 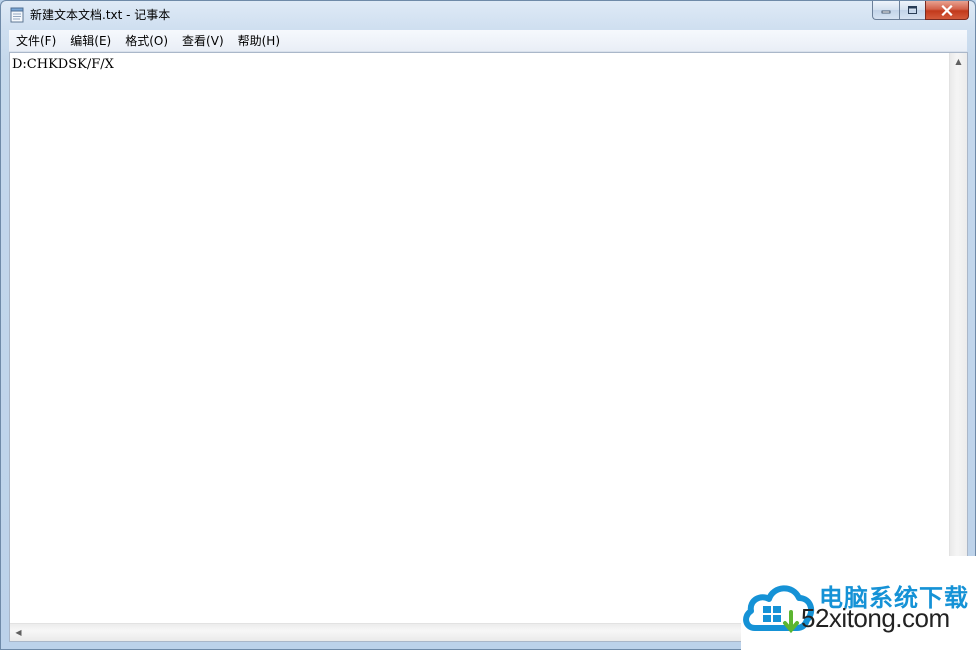 I want to click on minimize-button, so click(x=885, y=10).